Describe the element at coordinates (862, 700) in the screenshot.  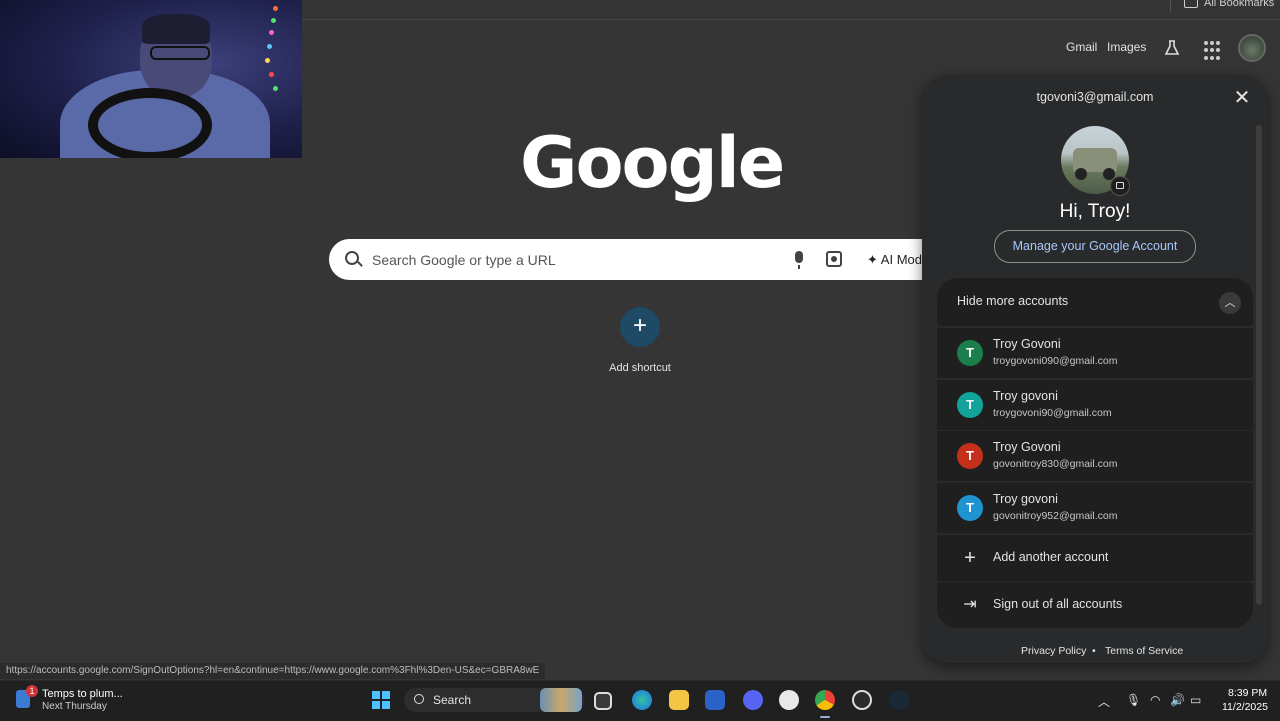
I see `github-icon` at that location.